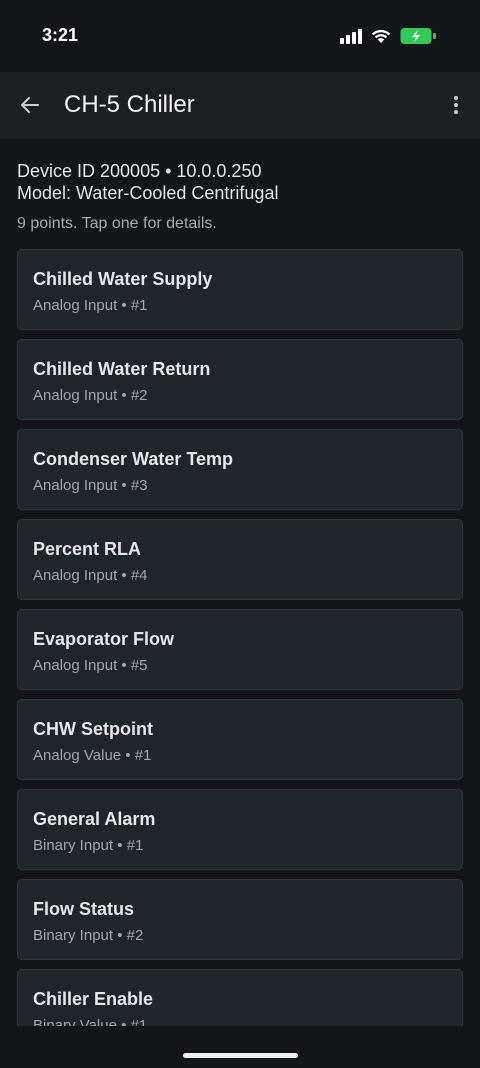 The image size is (480, 1068). What do you see at coordinates (240, 1047) in the screenshot?
I see `bottom-bar` at bounding box center [240, 1047].